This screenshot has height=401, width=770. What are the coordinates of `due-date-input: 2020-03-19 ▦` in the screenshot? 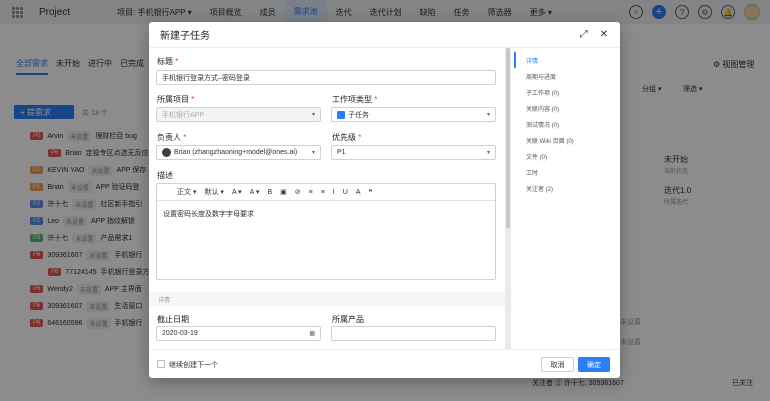 It's located at (238, 333).